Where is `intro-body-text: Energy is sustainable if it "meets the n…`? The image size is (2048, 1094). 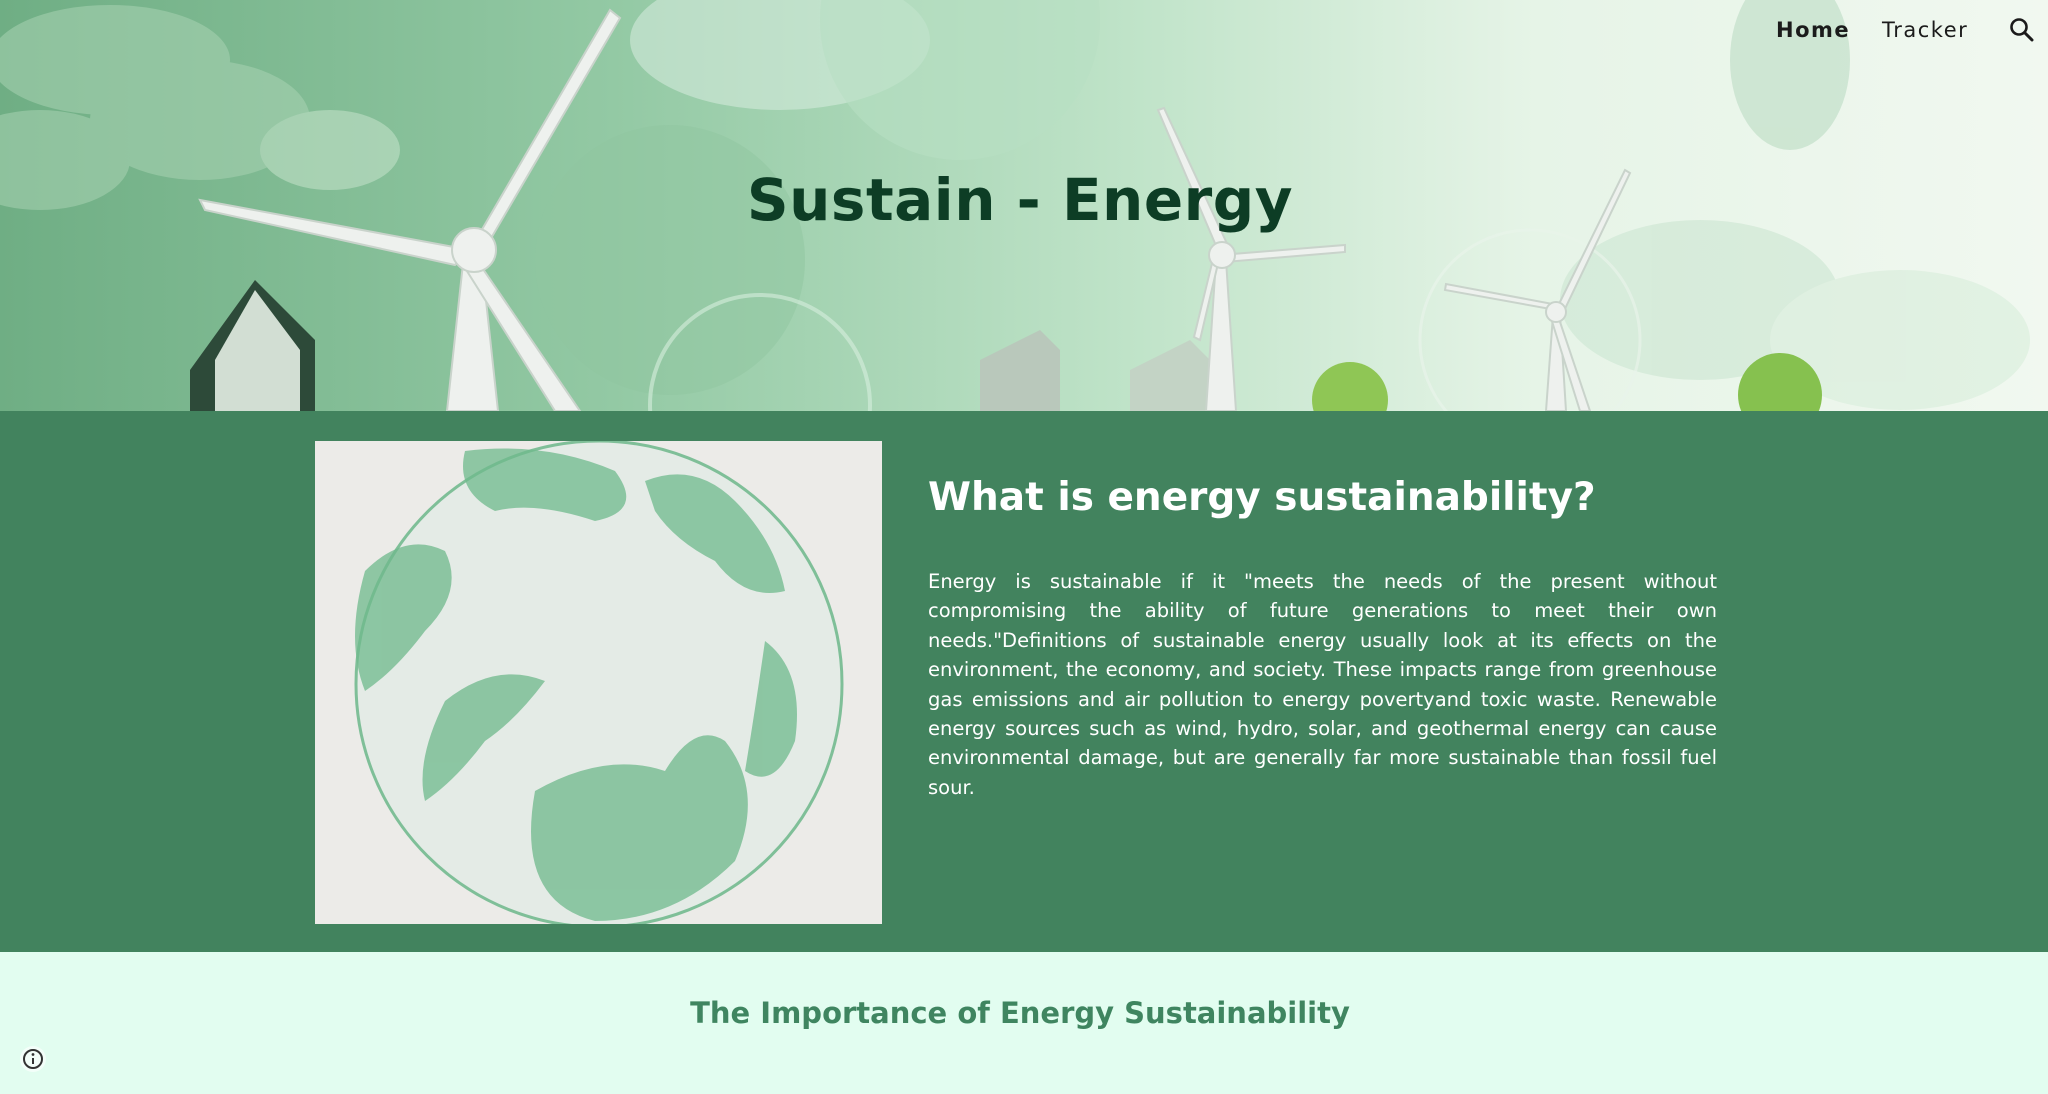
intro-body-text: Energy is sustainable if it "meets the n… is located at coordinates (1322, 684).